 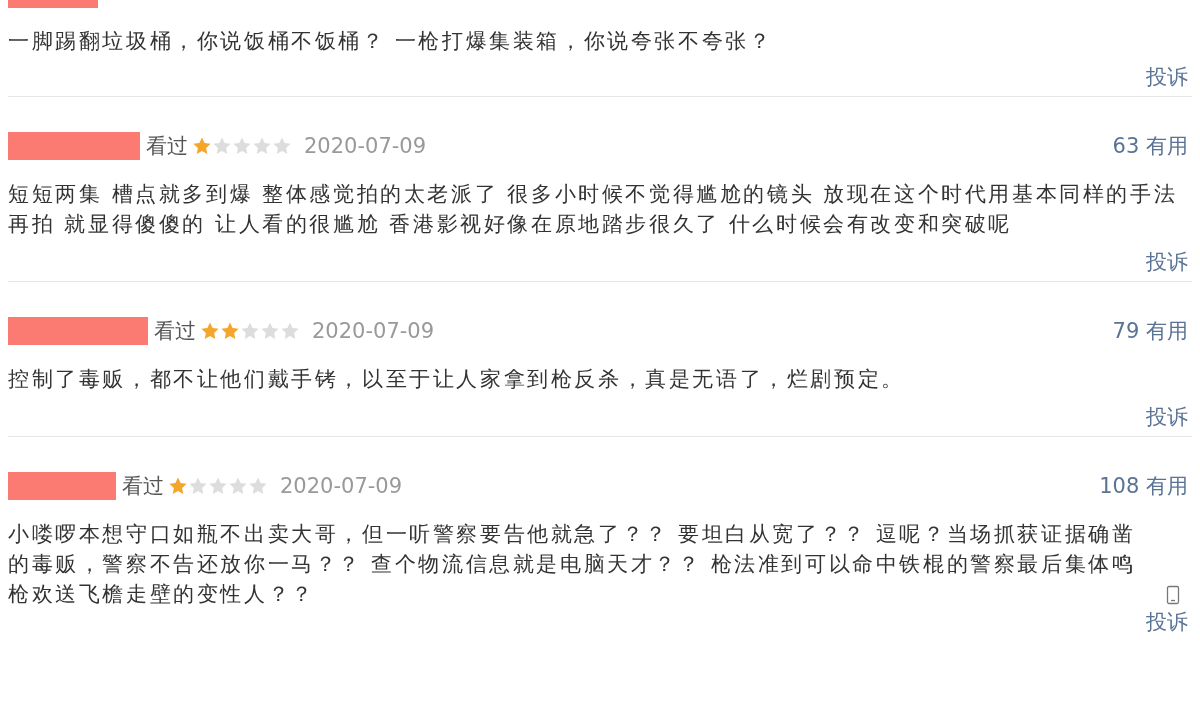 What do you see at coordinates (391, 41) in the screenshot?
I see `comment-text: 一脚踢翻垃圾桶，你说饭桶不饭桶？ 一枪打爆集装箱，你说夸张不夸张？` at bounding box center [391, 41].